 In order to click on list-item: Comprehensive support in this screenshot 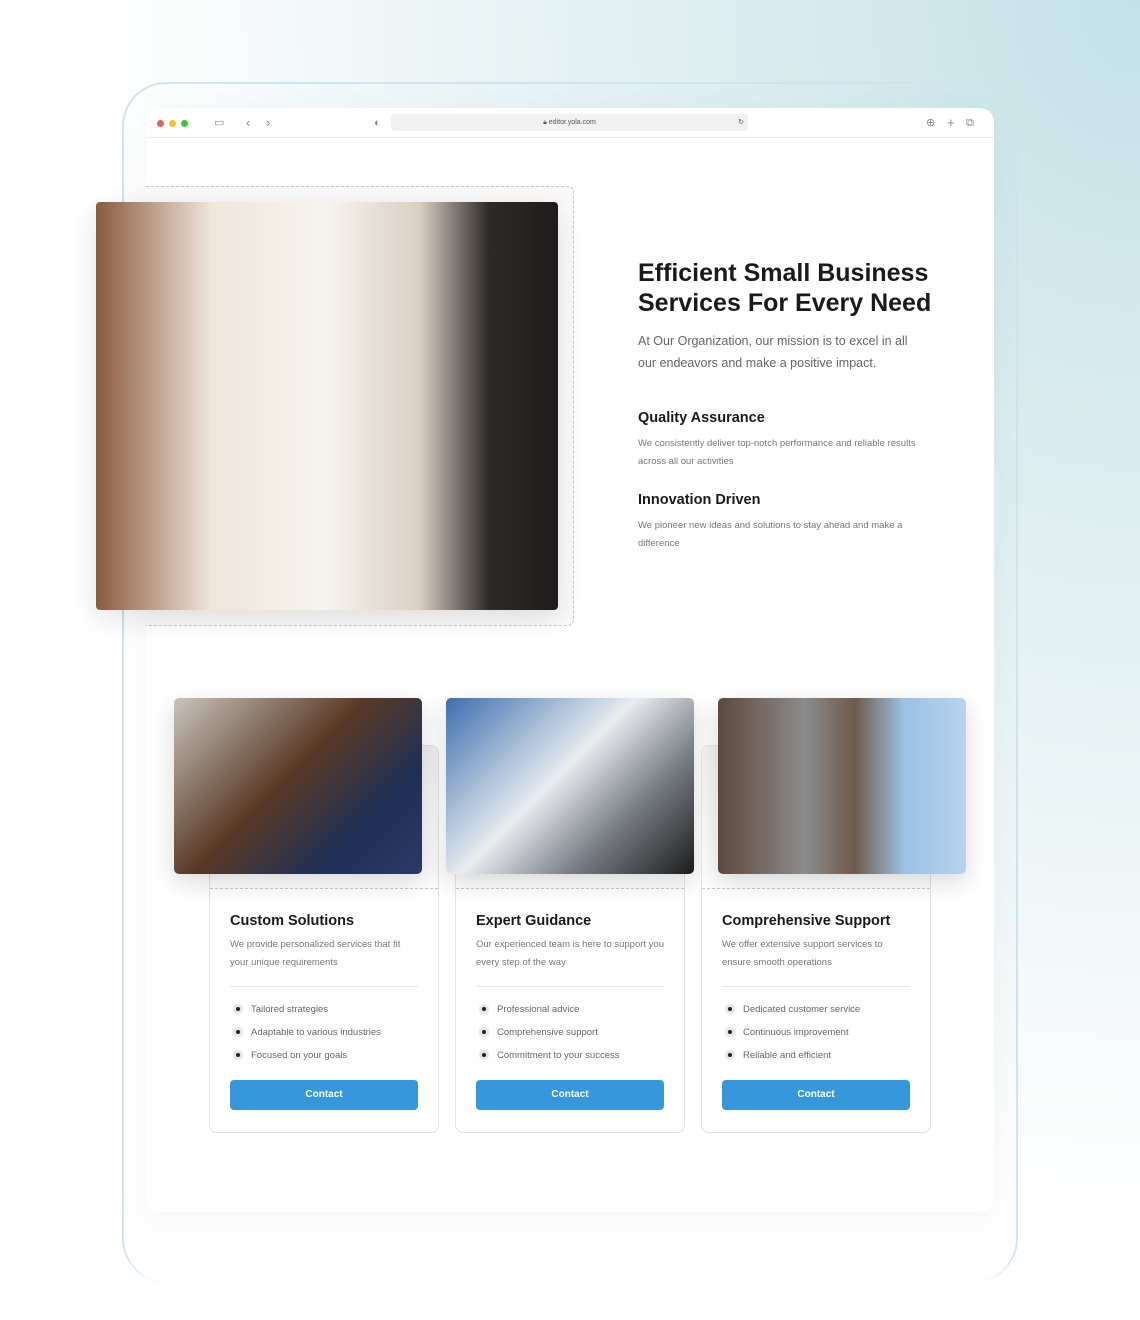, I will do `click(537, 1032)`.